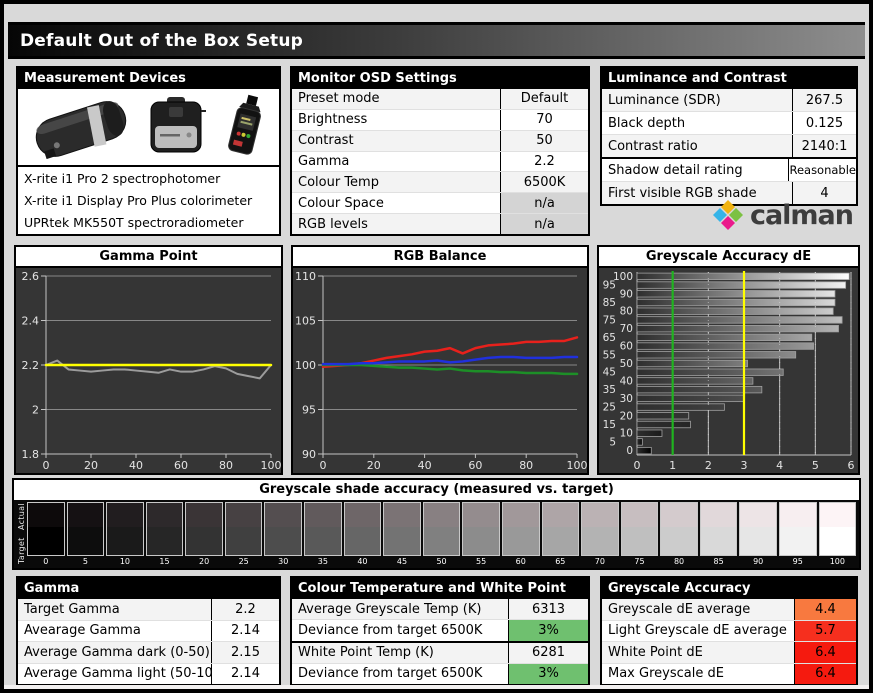  Describe the element at coordinates (629, 451) in the screenshot. I see `svg-text: 0` at that location.